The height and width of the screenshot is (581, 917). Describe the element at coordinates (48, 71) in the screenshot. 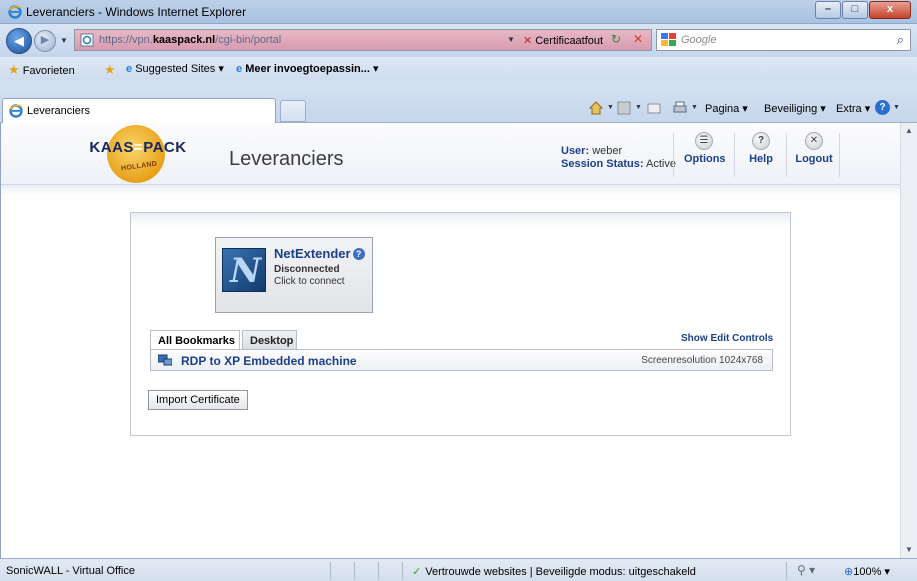

I see `favorites-label: Favorieten` at that location.